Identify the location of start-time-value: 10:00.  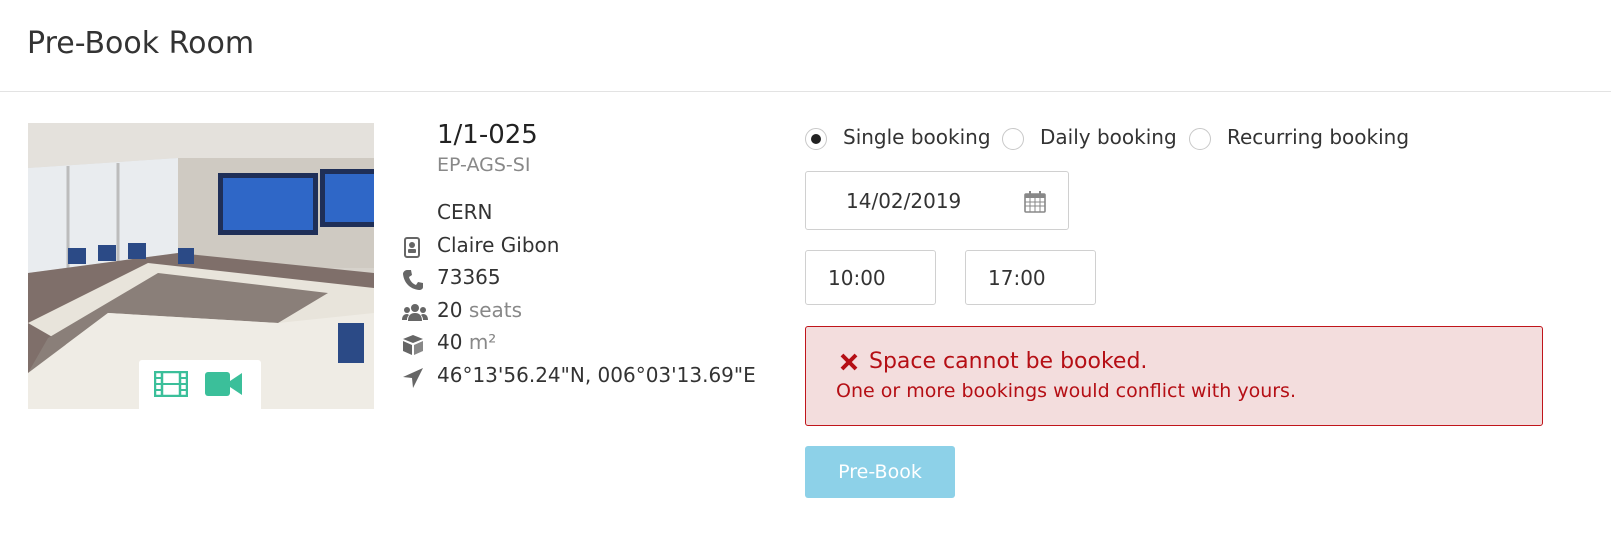
(857, 278).